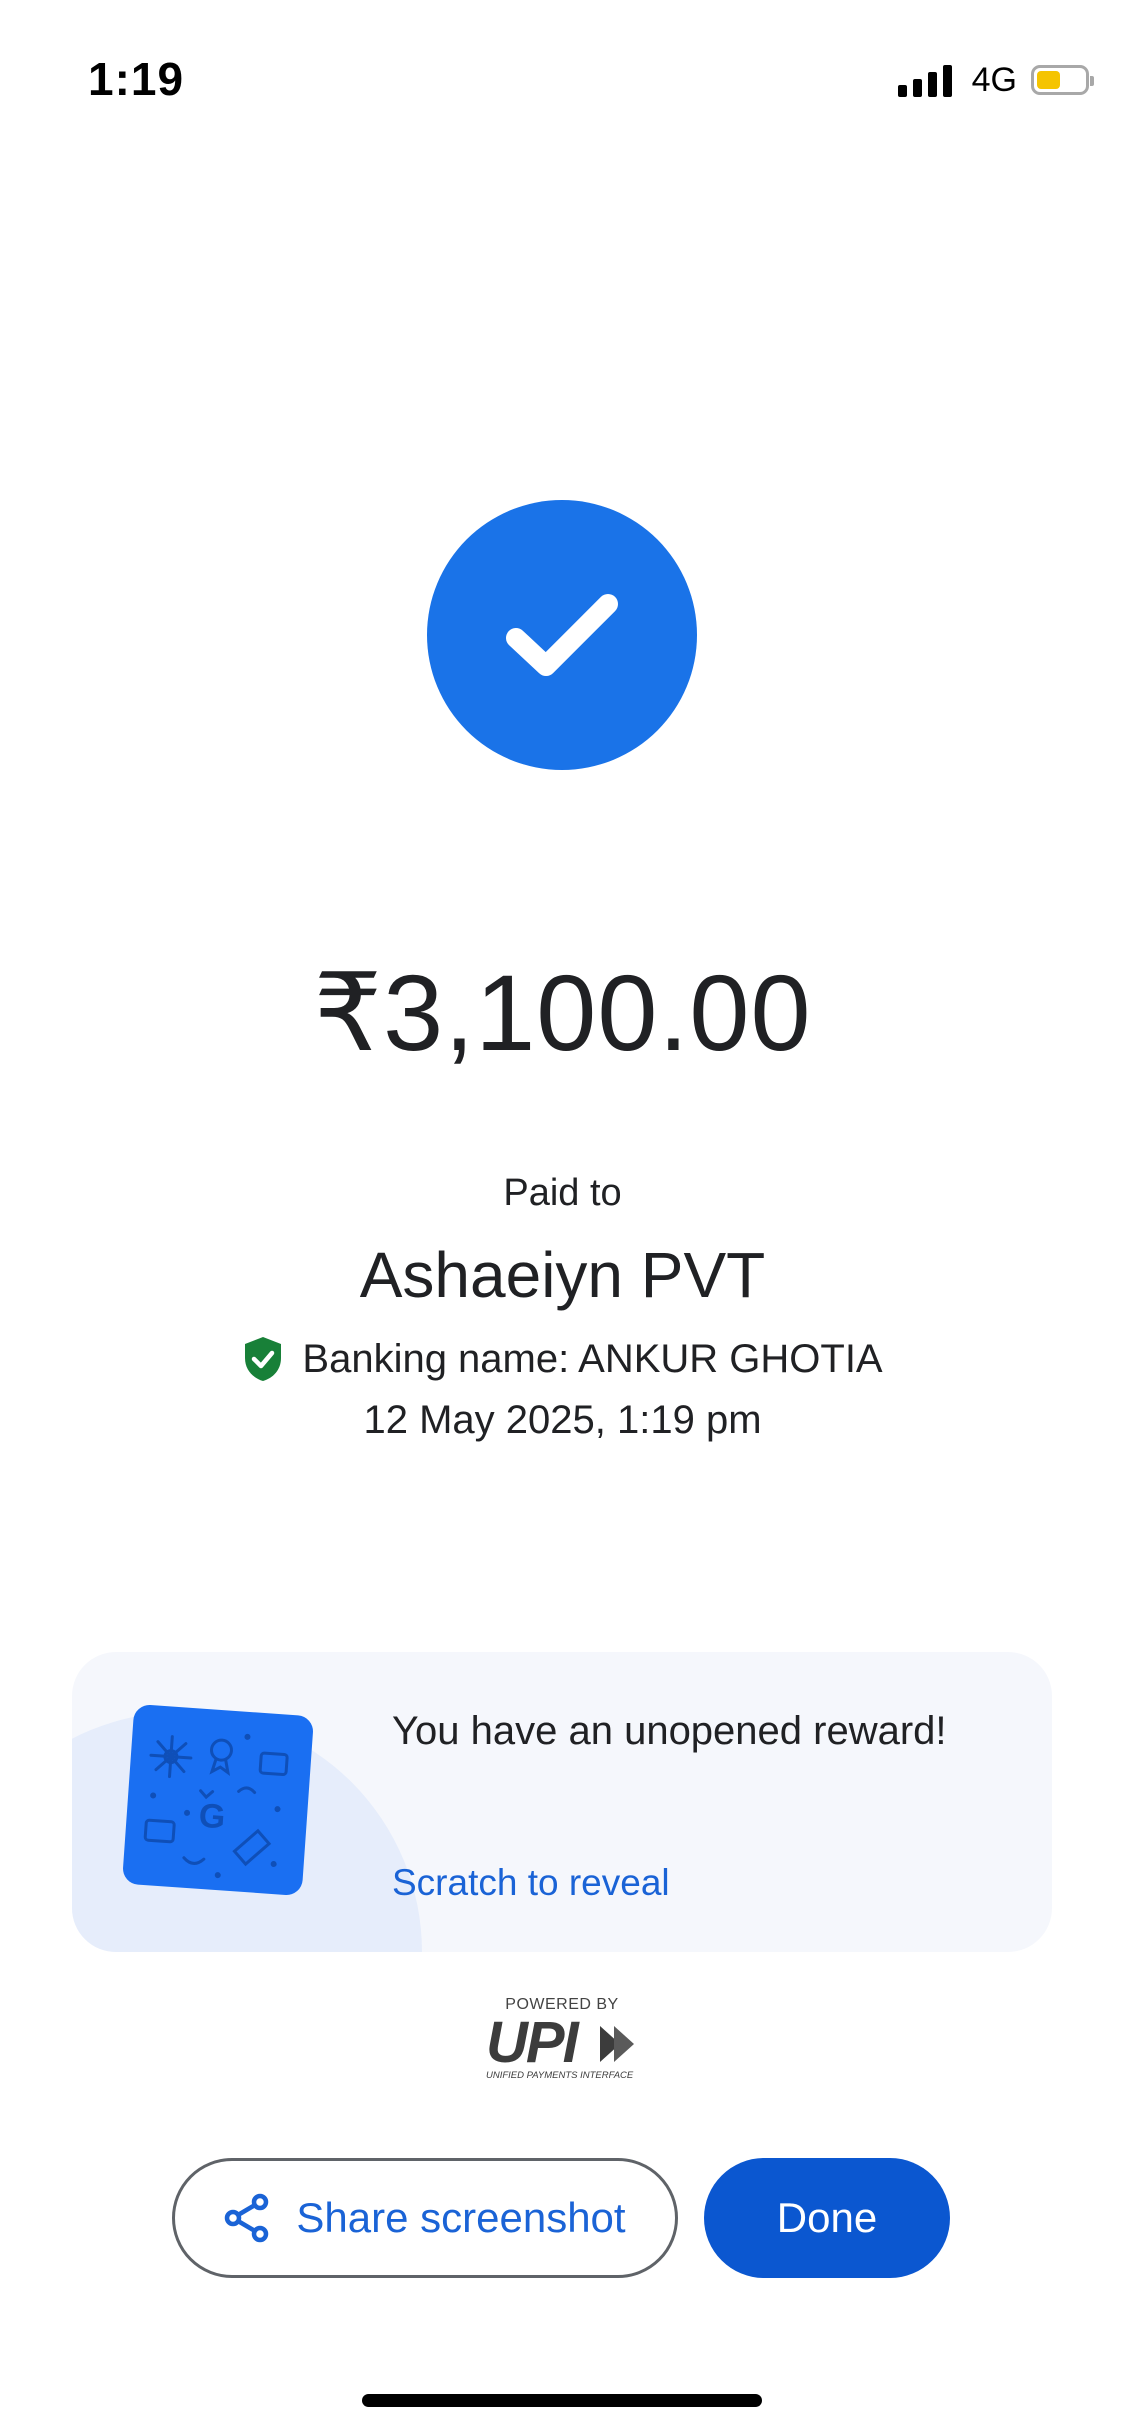 This screenshot has height=2436, width=1125. I want to click on banking-name: Banking name: ANKUR GHOTIA, so click(592, 1358).